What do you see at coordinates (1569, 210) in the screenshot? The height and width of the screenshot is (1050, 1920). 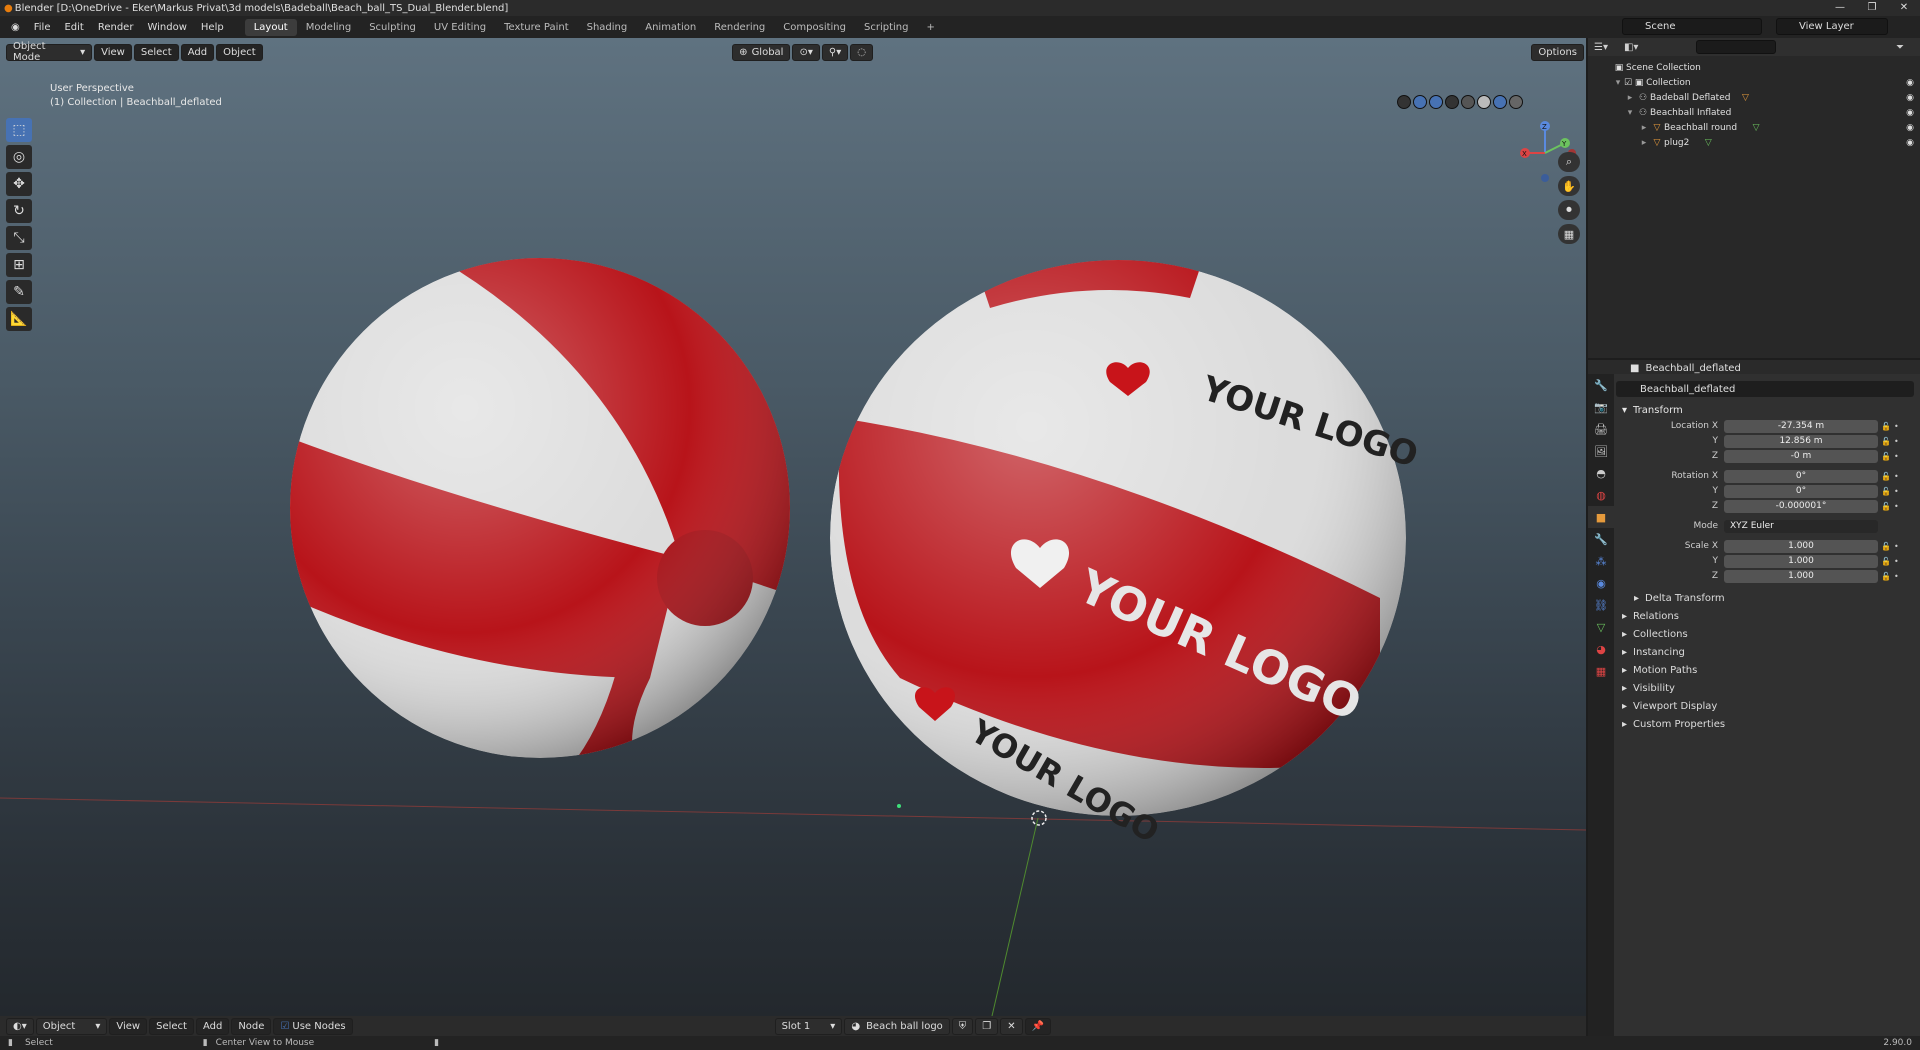 I see `camera-view-icon: ⏺` at bounding box center [1569, 210].